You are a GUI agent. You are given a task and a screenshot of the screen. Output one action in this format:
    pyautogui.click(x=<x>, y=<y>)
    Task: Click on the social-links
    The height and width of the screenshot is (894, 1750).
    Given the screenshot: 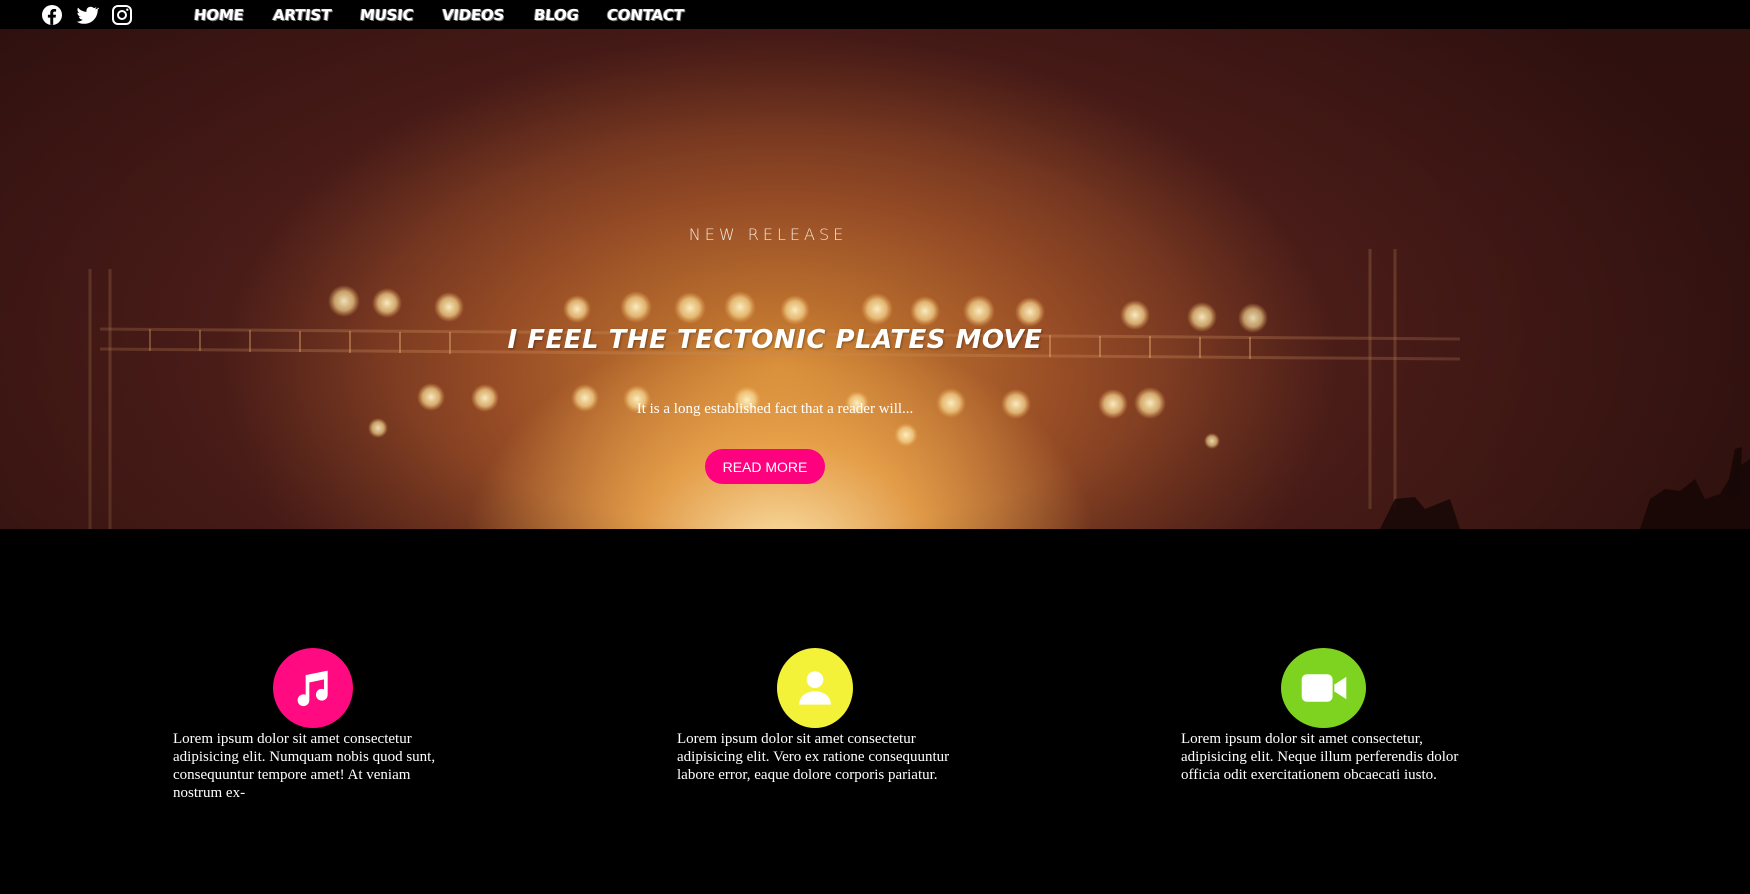 What is the action you would take?
    pyautogui.click(x=87, y=15)
    